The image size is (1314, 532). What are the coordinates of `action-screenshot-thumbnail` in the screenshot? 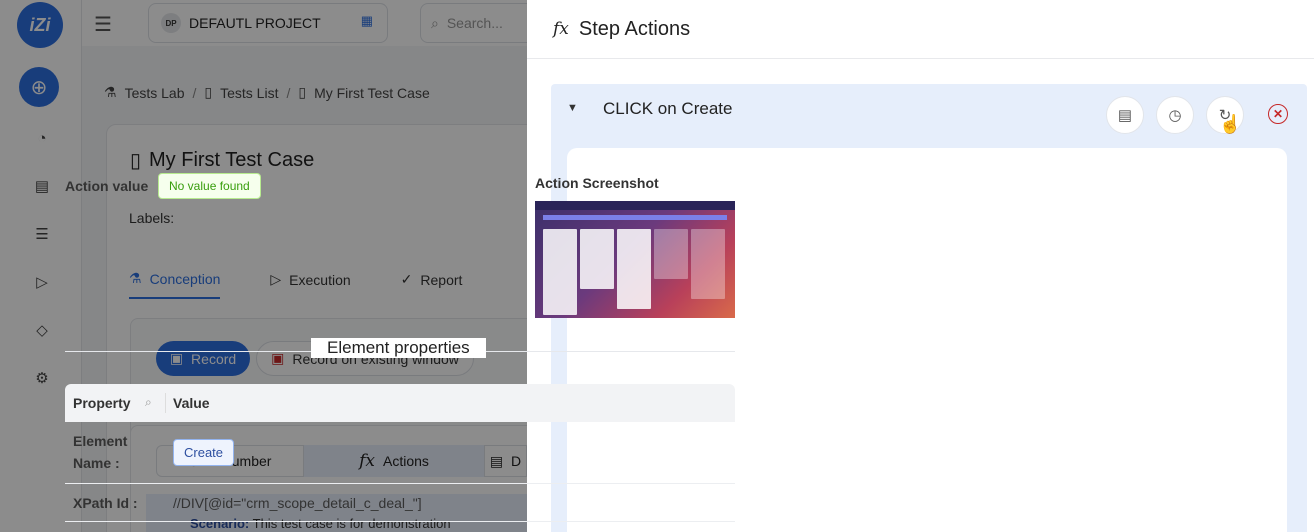 It's located at (635, 259).